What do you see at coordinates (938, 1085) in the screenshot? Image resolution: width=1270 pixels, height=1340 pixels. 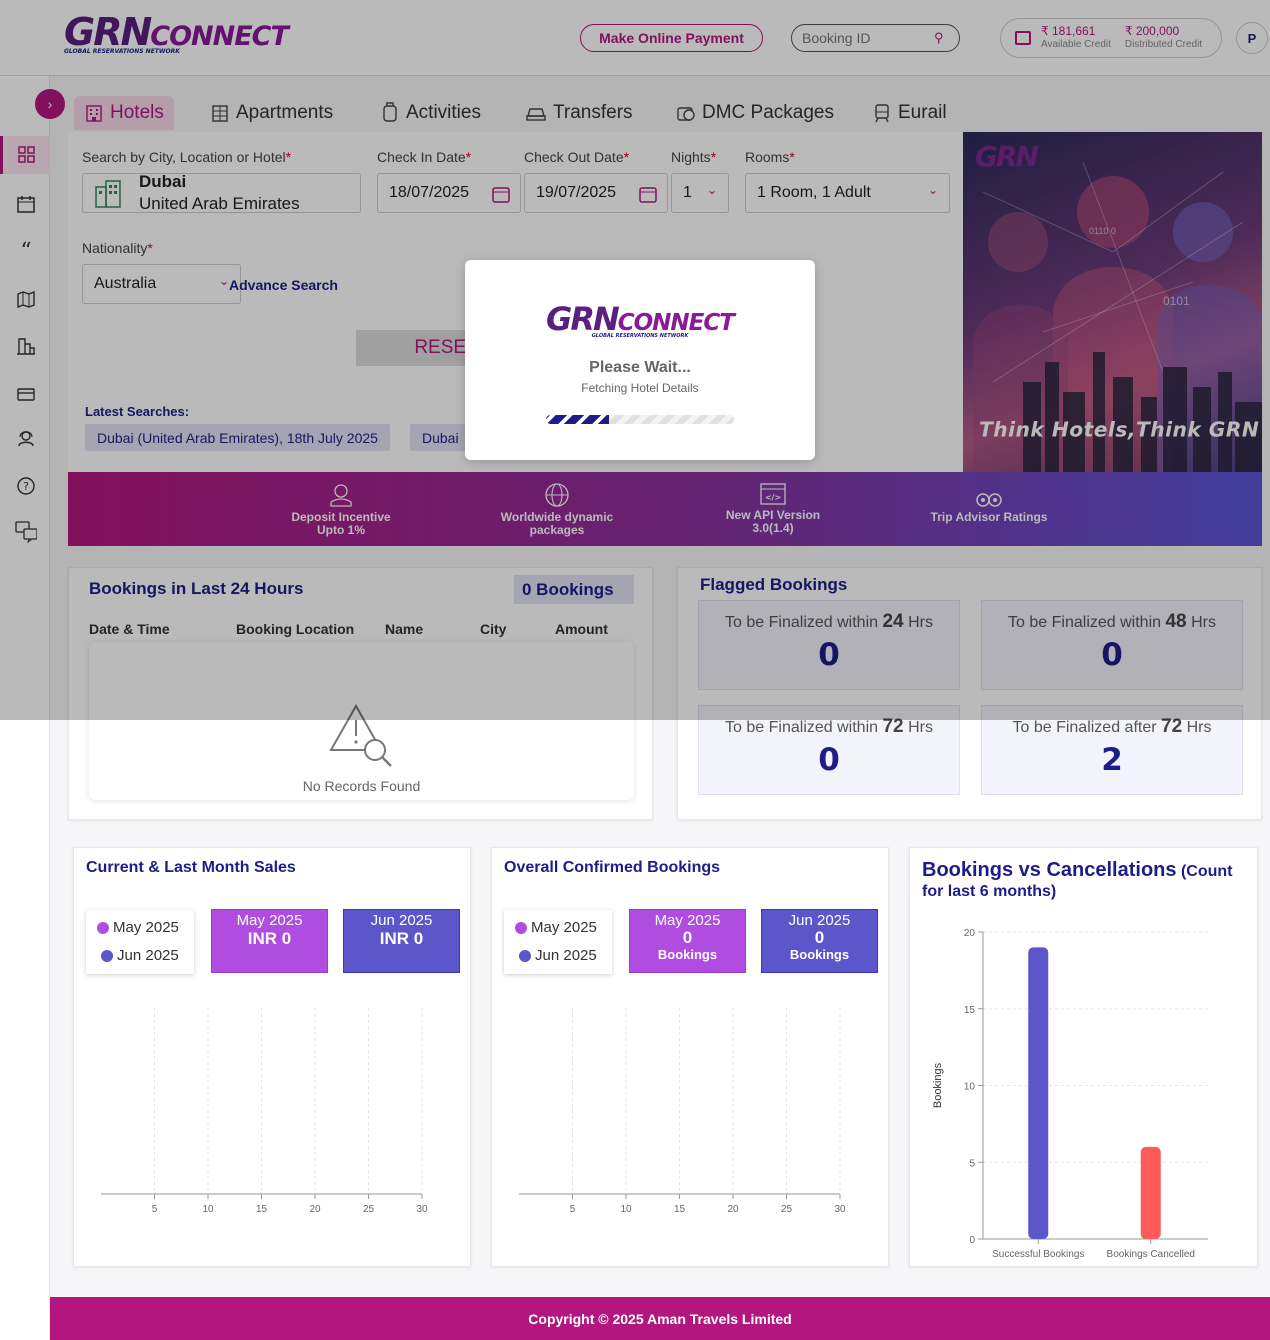 I see `y-axis-label: Bookings` at bounding box center [938, 1085].